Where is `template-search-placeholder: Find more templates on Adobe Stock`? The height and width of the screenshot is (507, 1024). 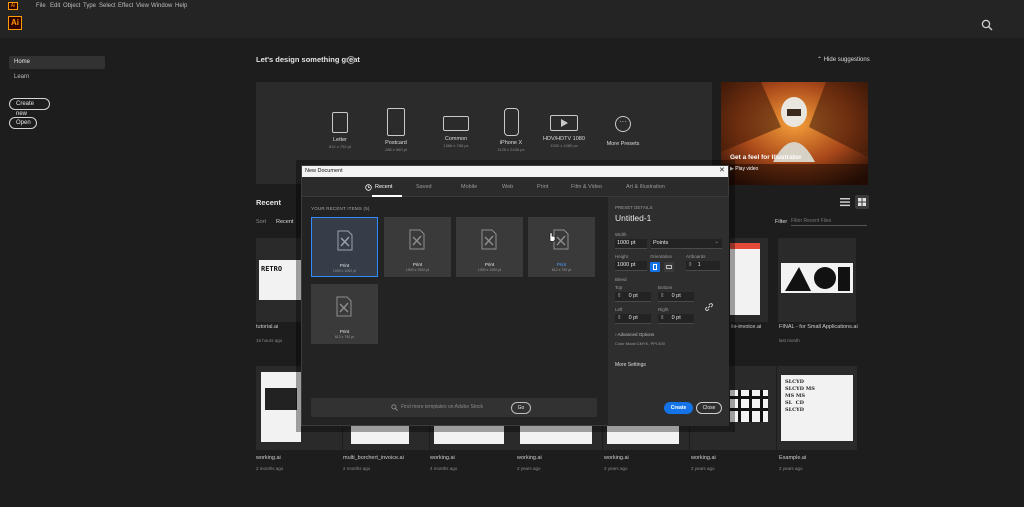 template-search-placeholder: Find more templates on Adobe Stock is located at coordinates (442, 407).